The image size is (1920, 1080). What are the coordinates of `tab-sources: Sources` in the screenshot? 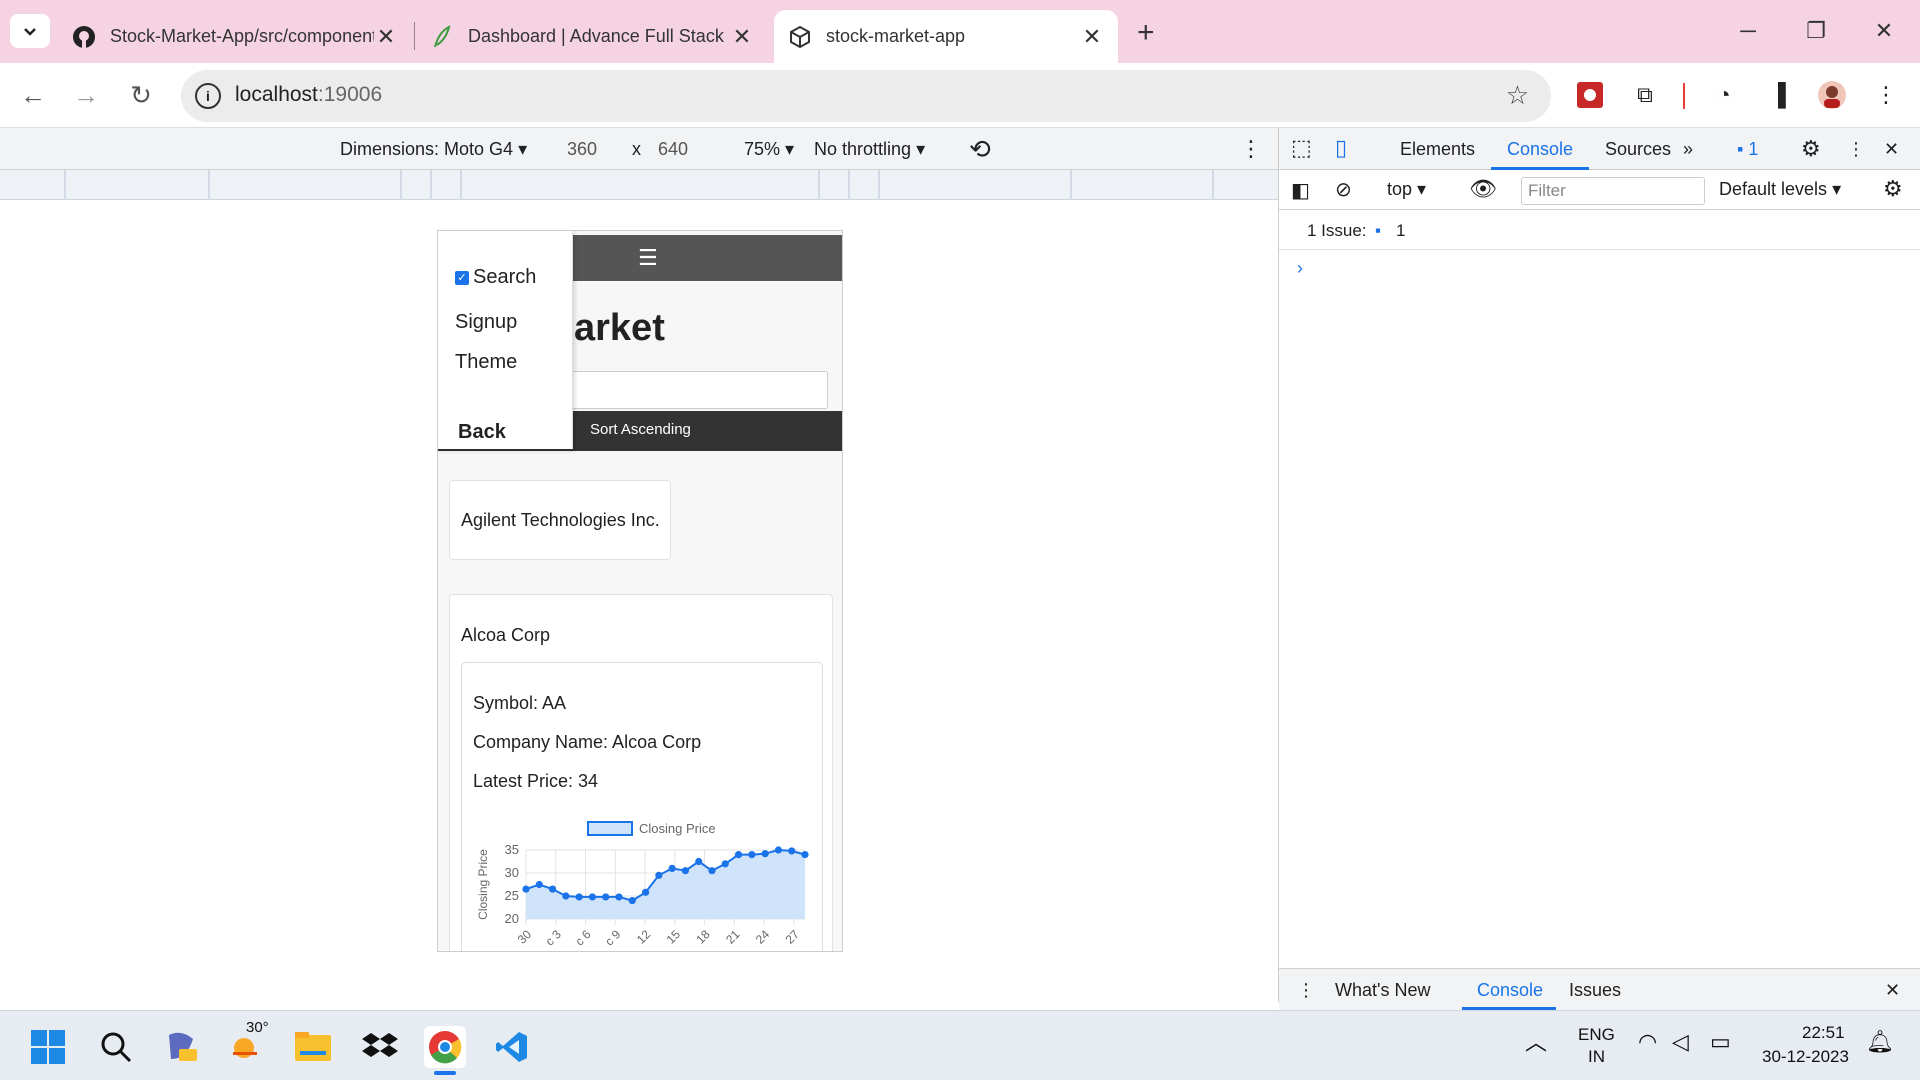 It's located at (1638, 149).